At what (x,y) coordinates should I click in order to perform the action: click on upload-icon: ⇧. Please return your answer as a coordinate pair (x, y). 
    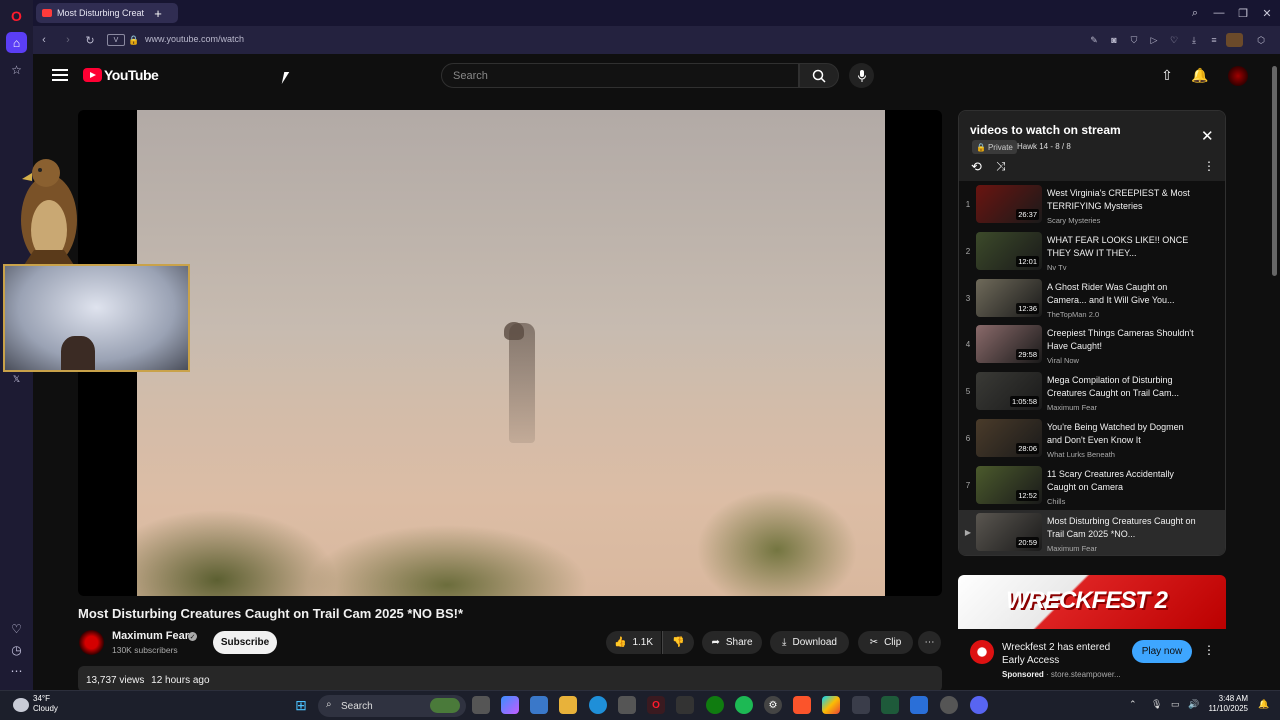
    Looking at the image, I should click on (1167, 75).